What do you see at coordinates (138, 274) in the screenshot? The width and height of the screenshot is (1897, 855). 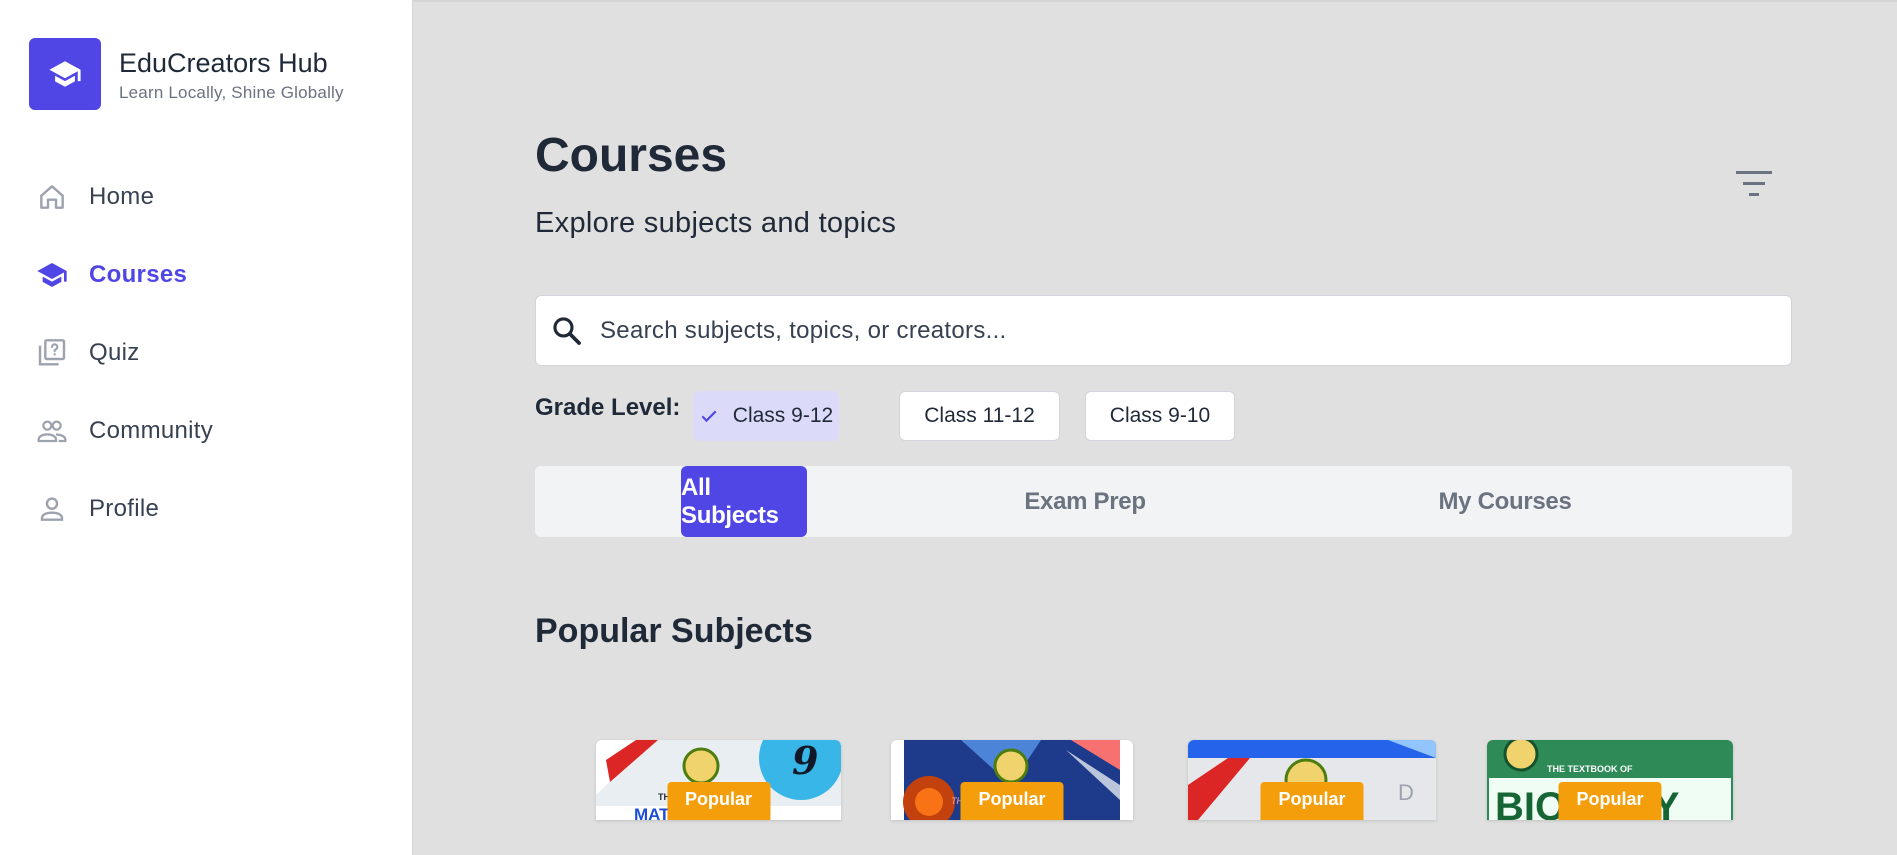 I see `sidebar-item-label: Courses` at bounding box center [138, 274].